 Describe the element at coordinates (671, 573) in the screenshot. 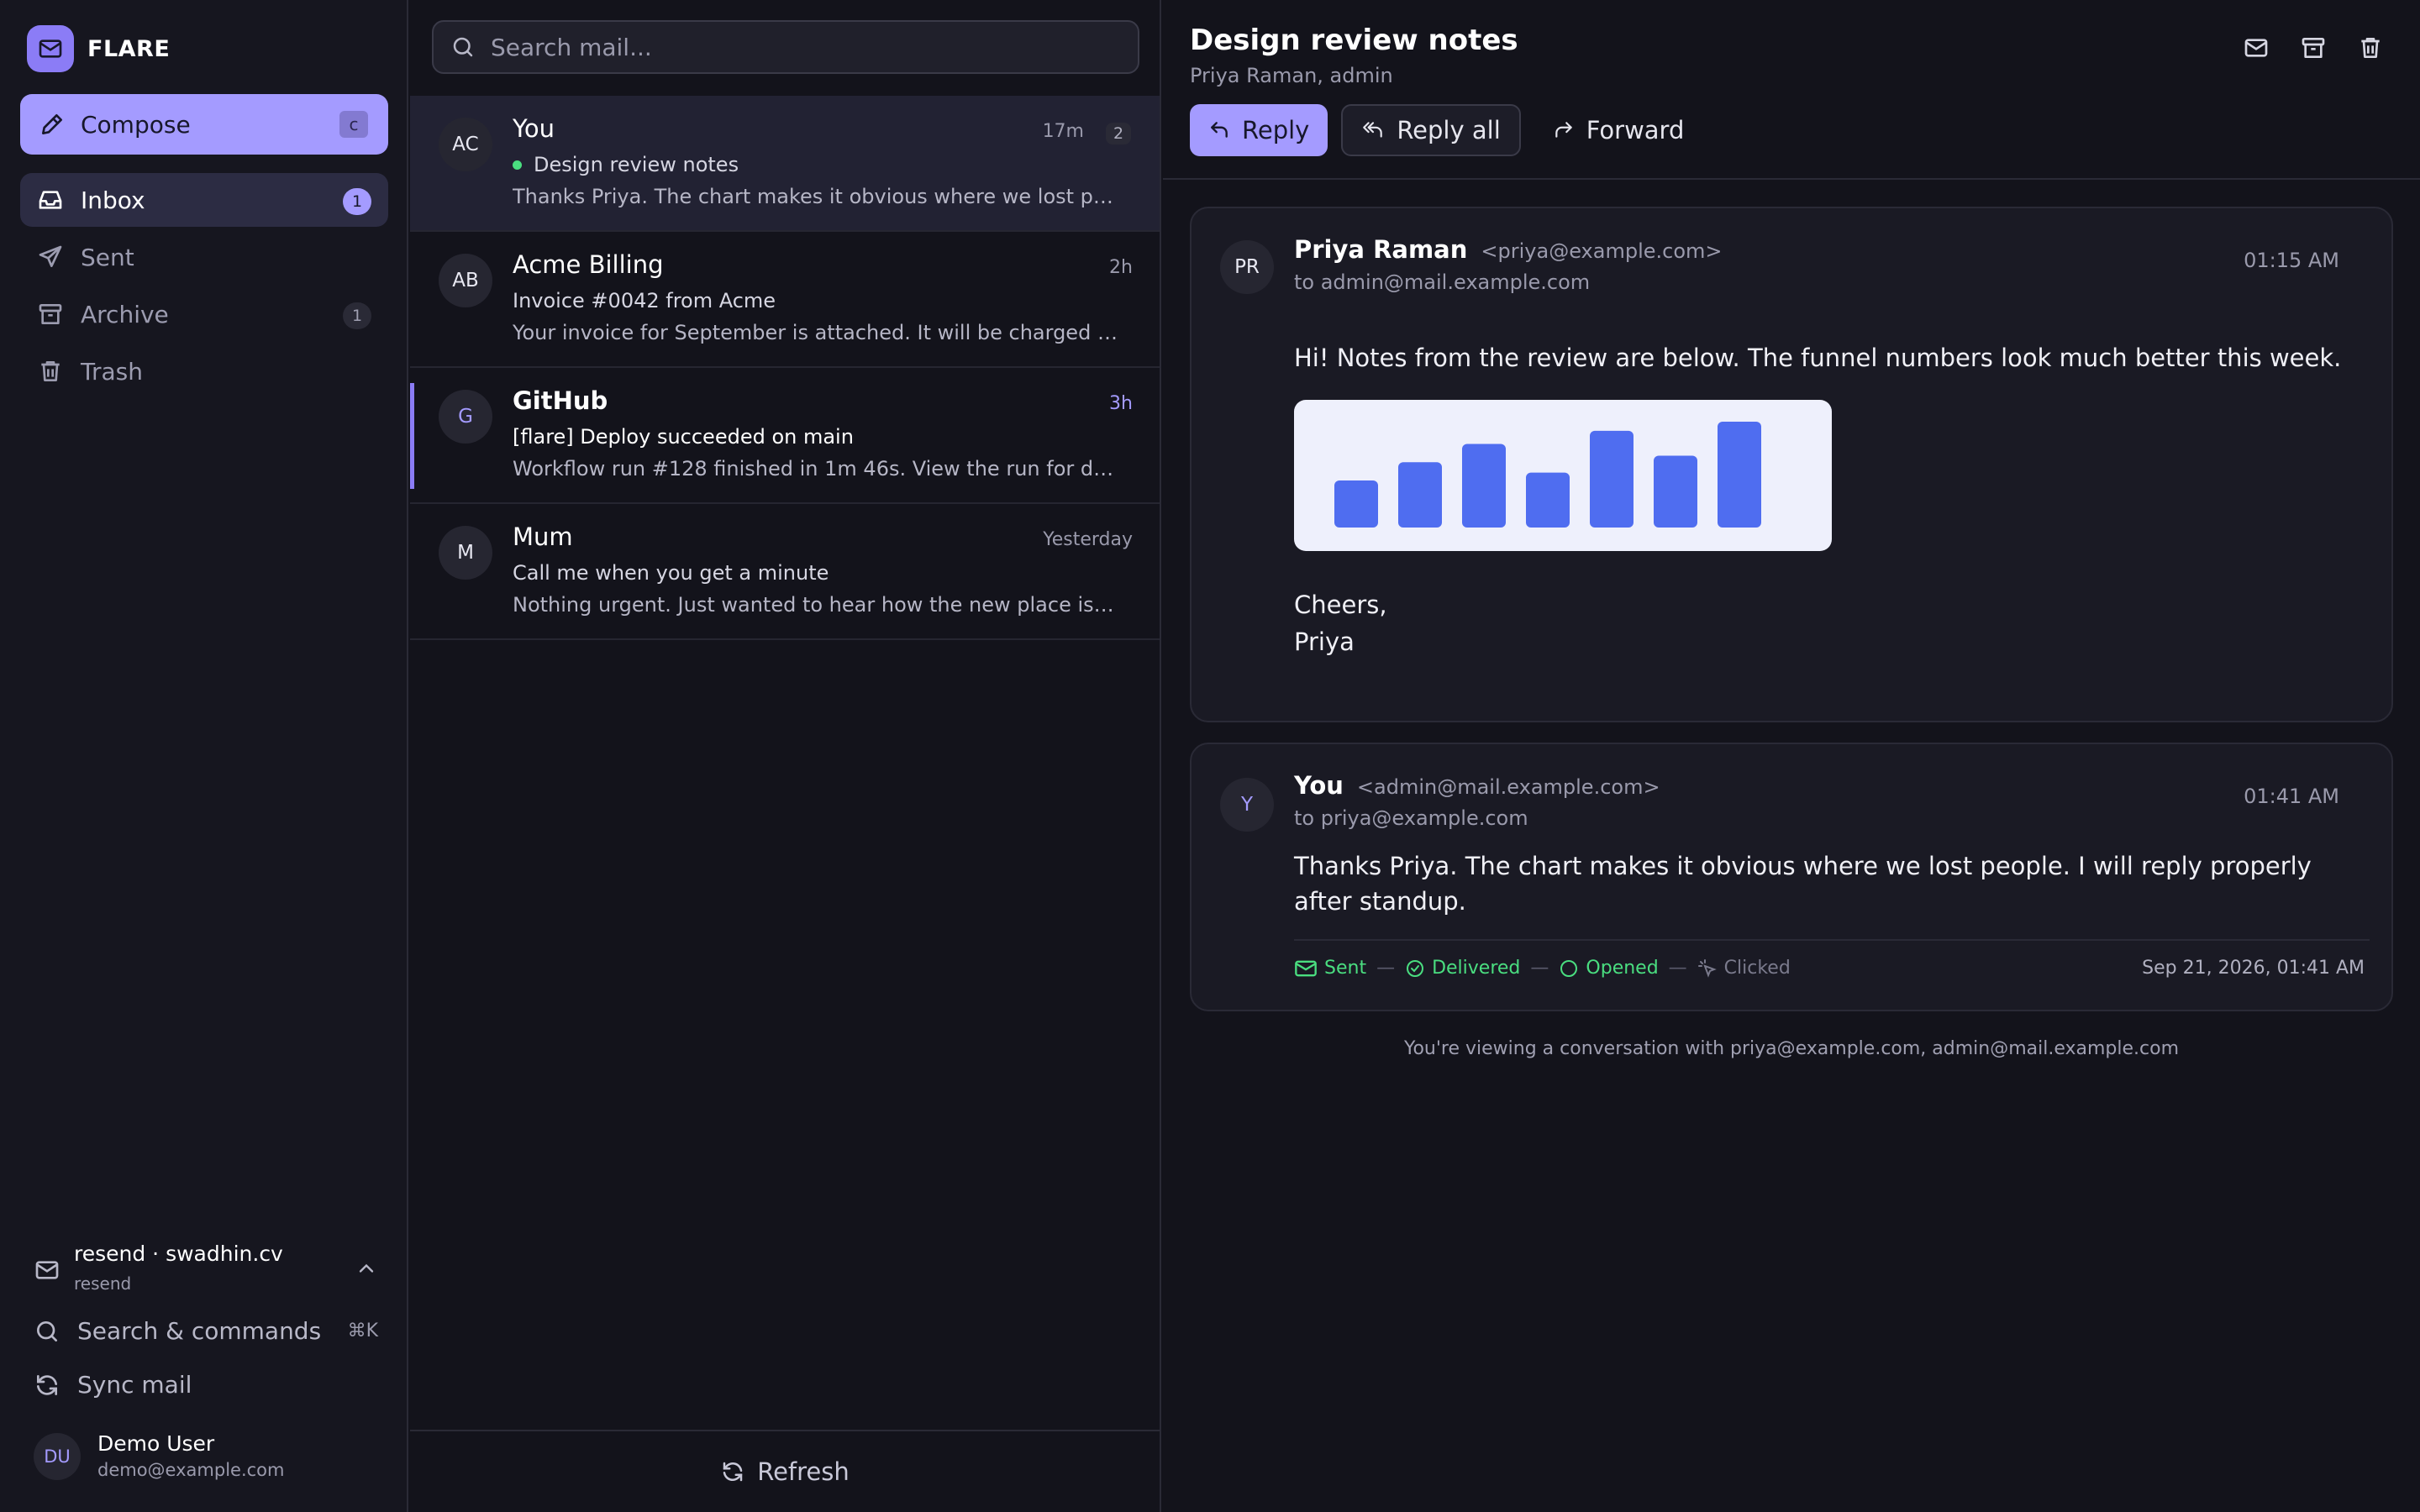

I see `subject: Call me when you get a minute` at that location.